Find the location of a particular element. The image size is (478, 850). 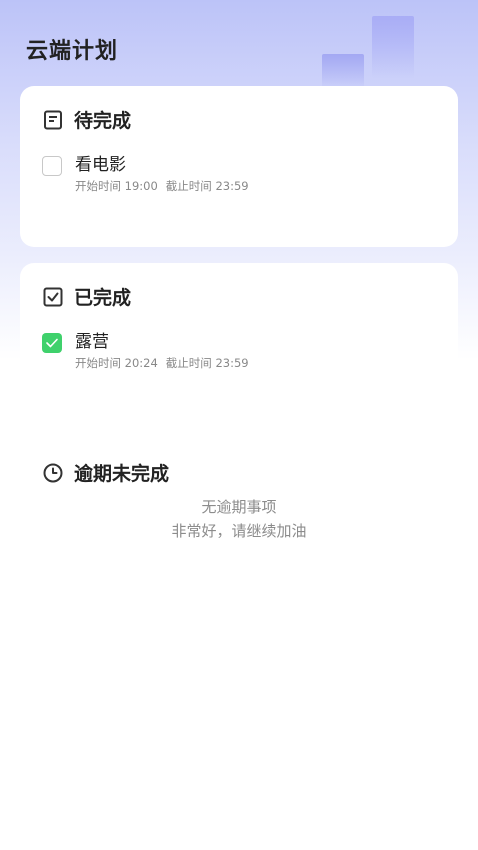

task-checkbox-checked is located at coordinates (52, 343).